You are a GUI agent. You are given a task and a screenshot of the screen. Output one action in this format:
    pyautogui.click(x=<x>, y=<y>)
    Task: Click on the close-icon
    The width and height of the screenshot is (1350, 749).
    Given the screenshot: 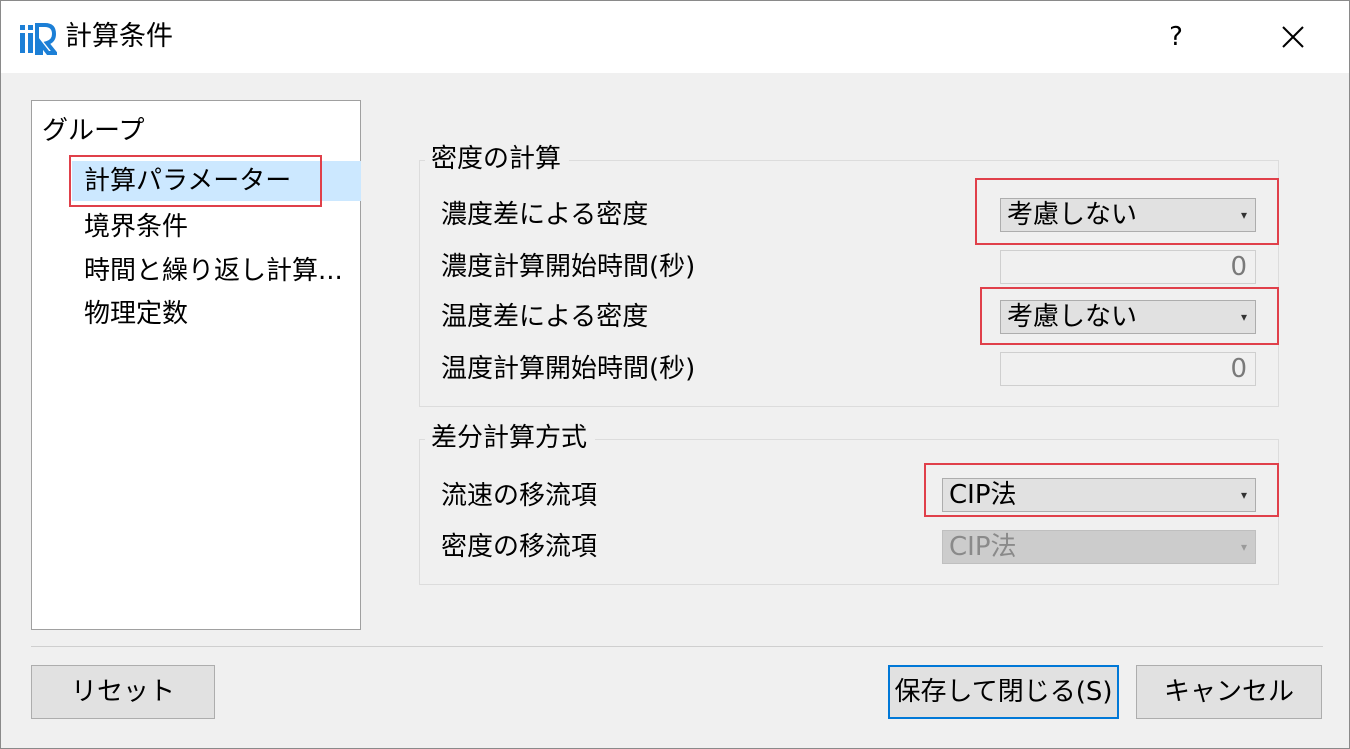 What is the action you would take?
    pyautogui.click(x=1292, y=37)
    